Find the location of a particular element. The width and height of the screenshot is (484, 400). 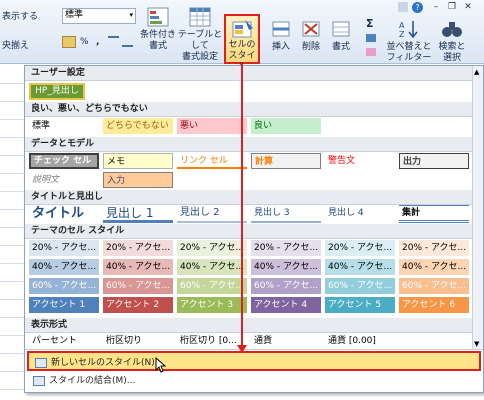

section-data-model: データとモデル is located at coordinates (254, 144).